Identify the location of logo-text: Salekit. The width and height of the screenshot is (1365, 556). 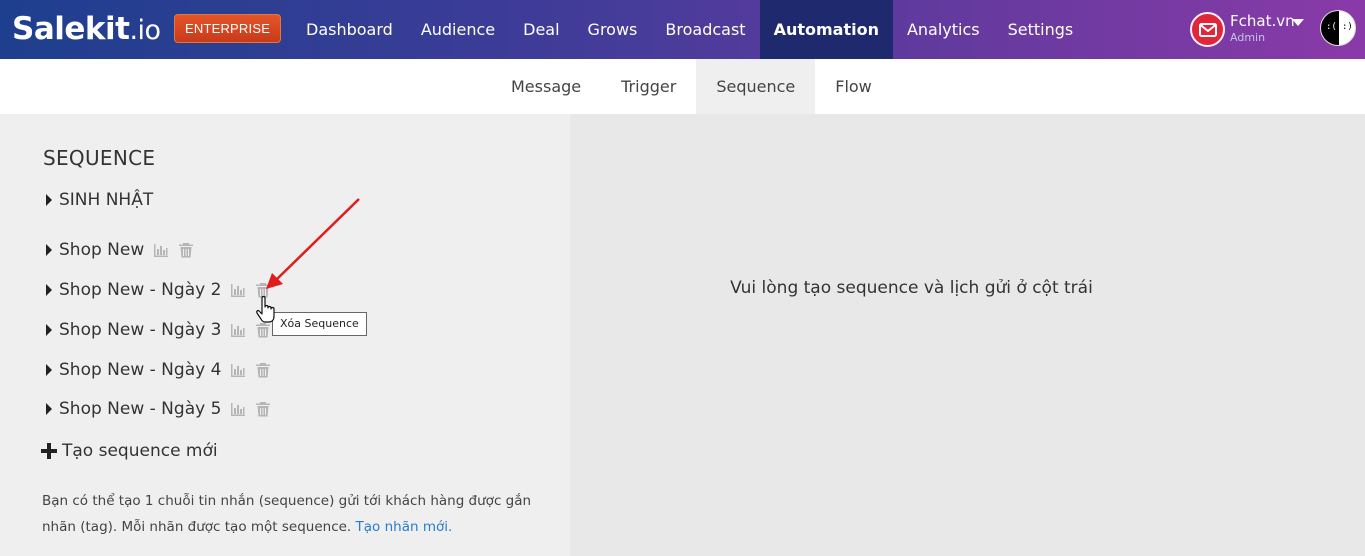
(71, 29).